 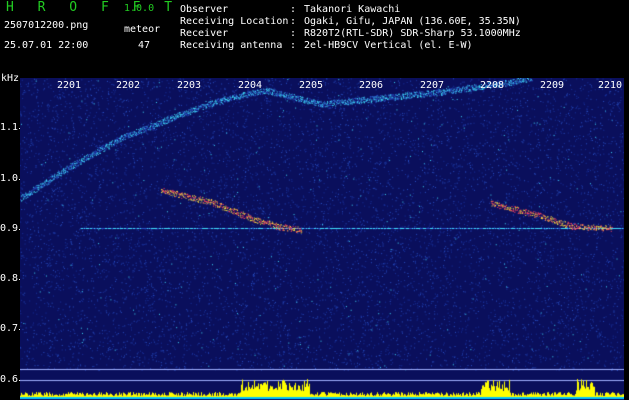 I want to click on y-tick-label: 1.1, so click(x=9, y=127).